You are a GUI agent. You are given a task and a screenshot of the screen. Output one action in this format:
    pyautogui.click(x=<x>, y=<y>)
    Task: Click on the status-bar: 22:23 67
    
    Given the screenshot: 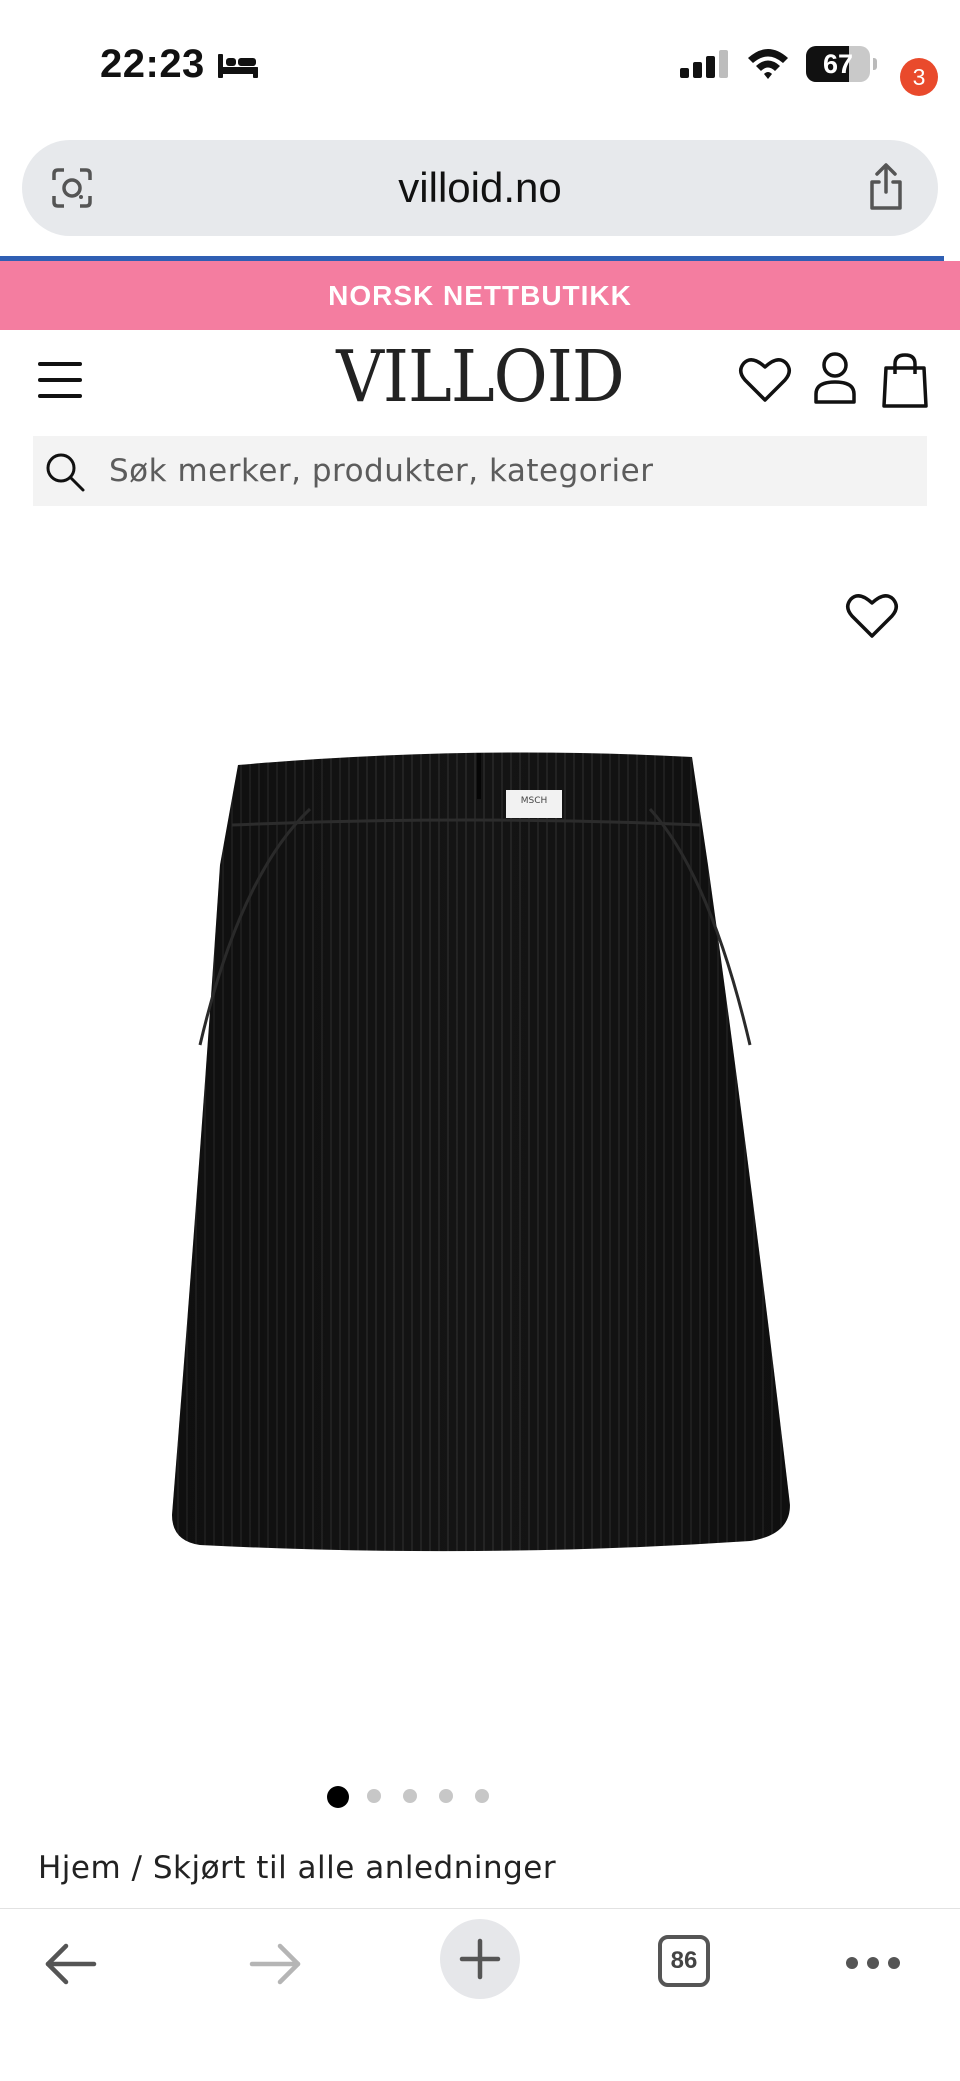 What is the action you would take?
    pyautogui.click(x=480, y=65)
    